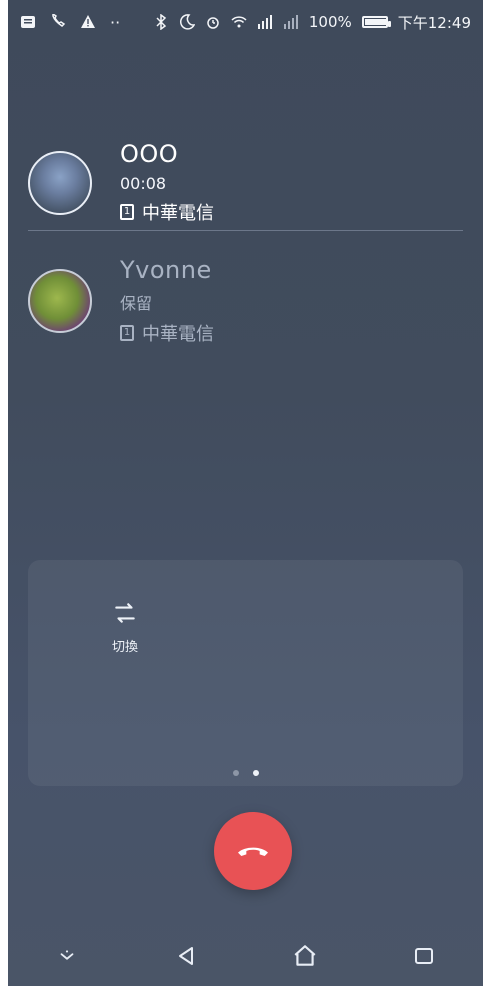  Describe the element at coordinates (88, 21) in the screenshot. I see `warning-icon` at that location.